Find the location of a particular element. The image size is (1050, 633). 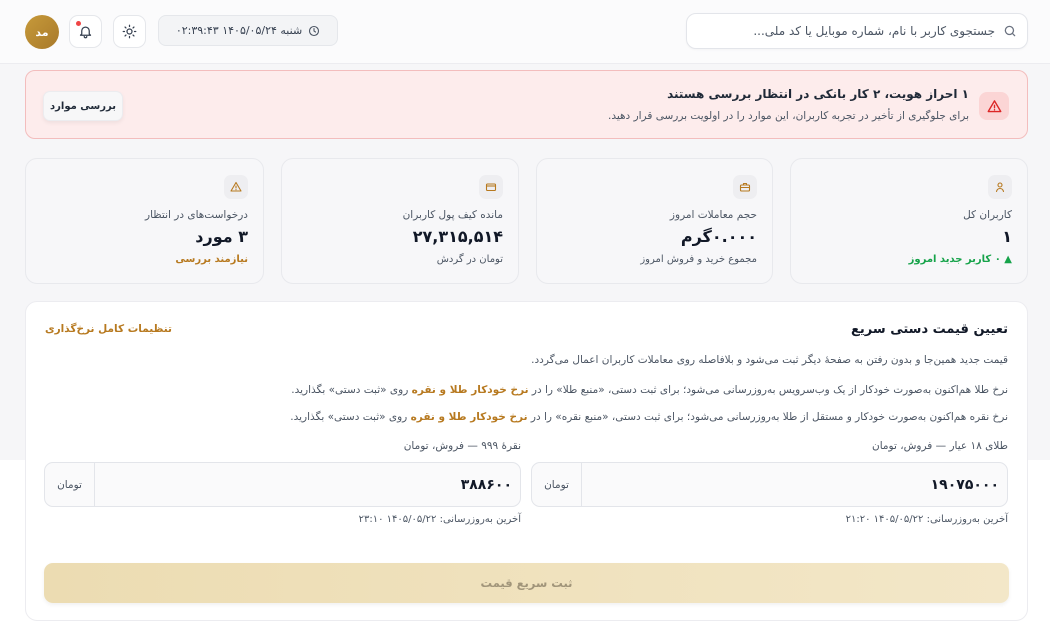

clock-icon is located at coordinates (314, 31).